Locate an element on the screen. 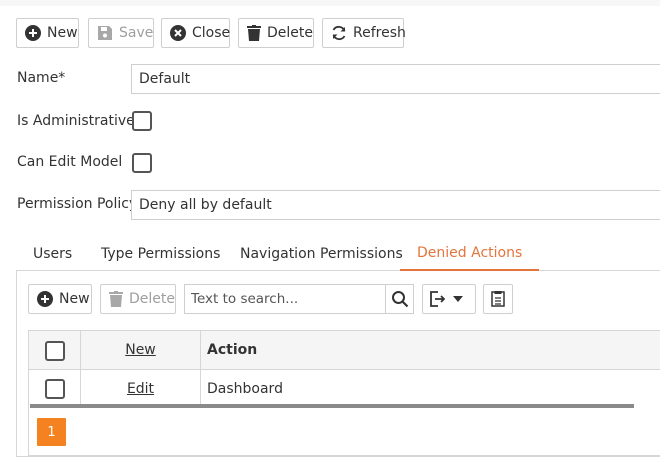 Image resolution: width=660 pixels, height=459 pixels. tab-users: Users is located at coordinates (52, 253).